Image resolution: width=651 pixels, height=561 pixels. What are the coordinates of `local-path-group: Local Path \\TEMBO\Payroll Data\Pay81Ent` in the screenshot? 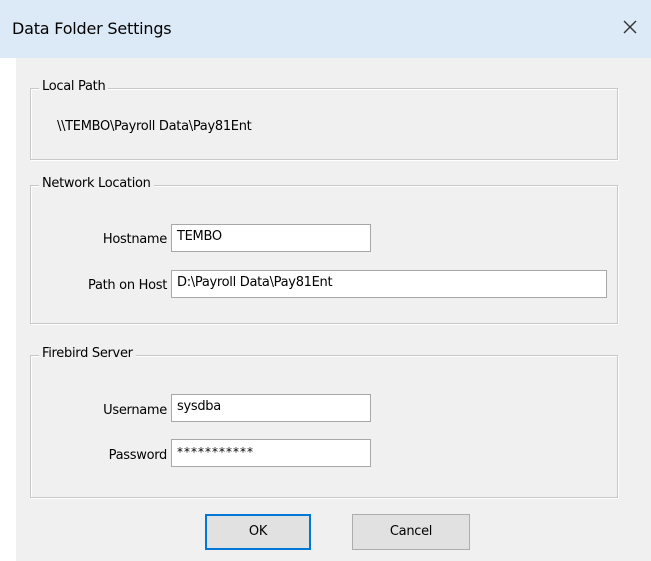 It's located at (324, 119).